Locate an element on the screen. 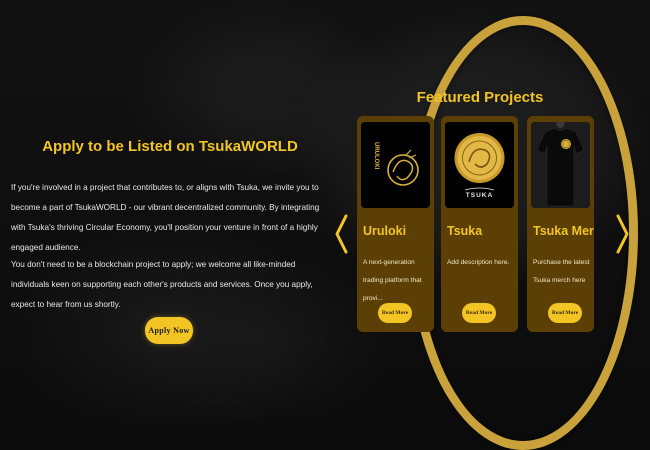 The height and width of the screenshot is (450, 650). tsuka-logo-text: TSUKA is located at coordinates (479, 195).